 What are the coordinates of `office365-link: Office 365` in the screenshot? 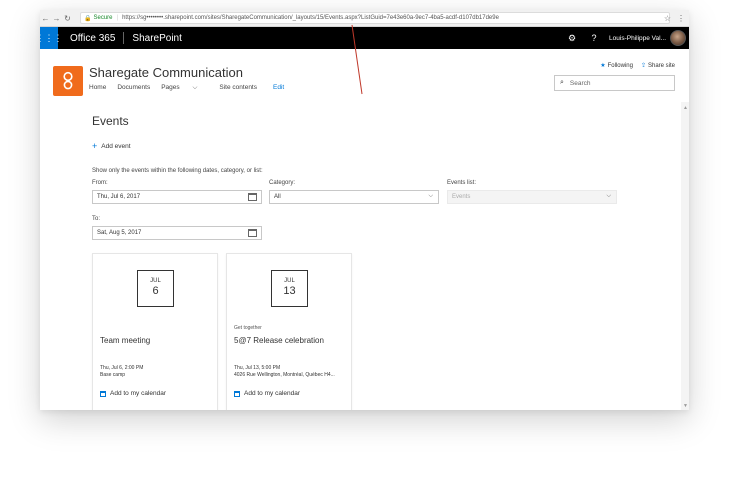 It's located at (92, 38).